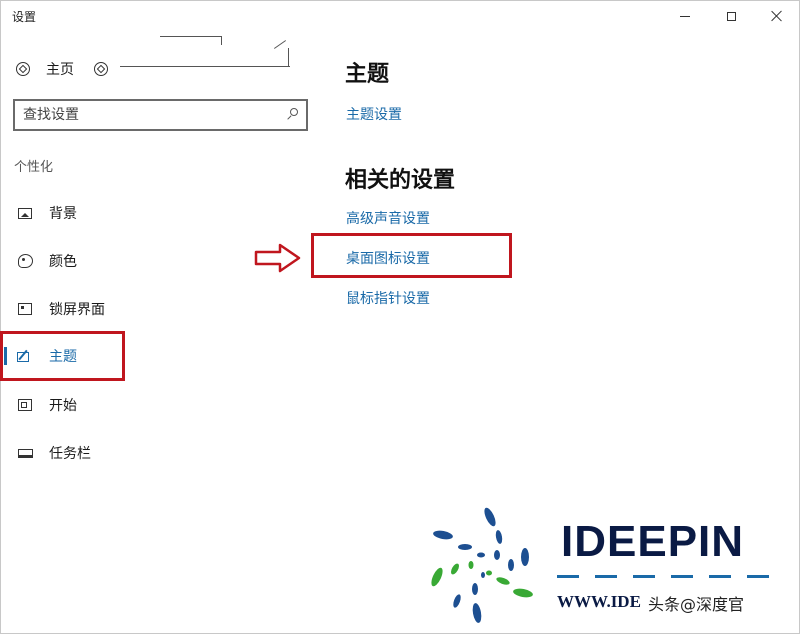  Describe the element at coordinates (25, 453) in the screenshot. I see `taskbar-icon` at that location.